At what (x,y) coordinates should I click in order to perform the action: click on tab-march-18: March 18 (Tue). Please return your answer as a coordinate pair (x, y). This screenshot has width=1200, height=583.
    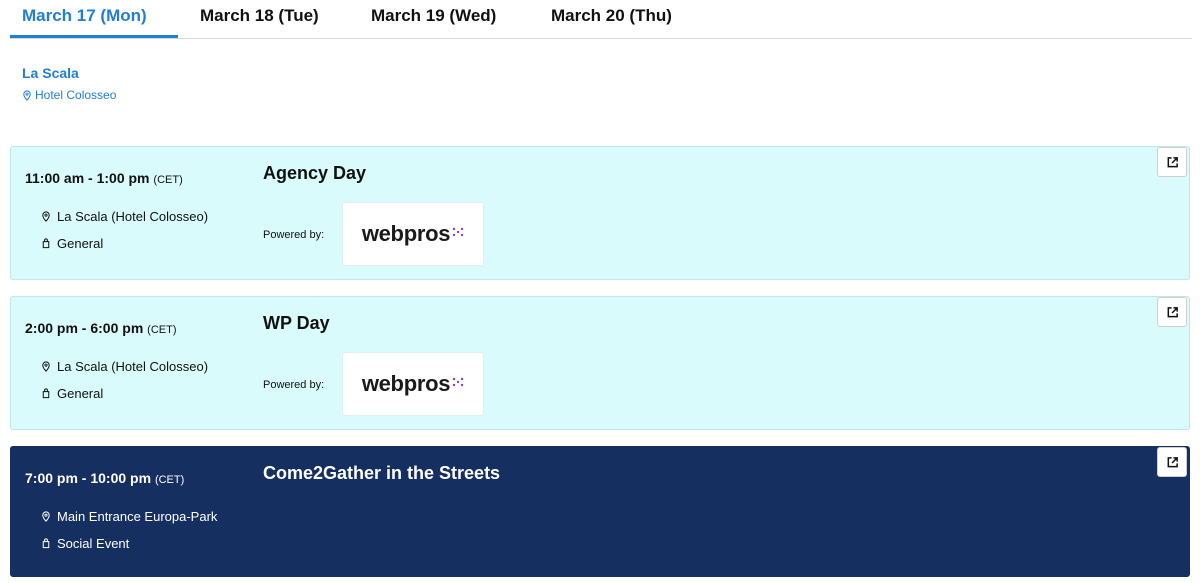
    Looking at the image, I should click on (259, 16).